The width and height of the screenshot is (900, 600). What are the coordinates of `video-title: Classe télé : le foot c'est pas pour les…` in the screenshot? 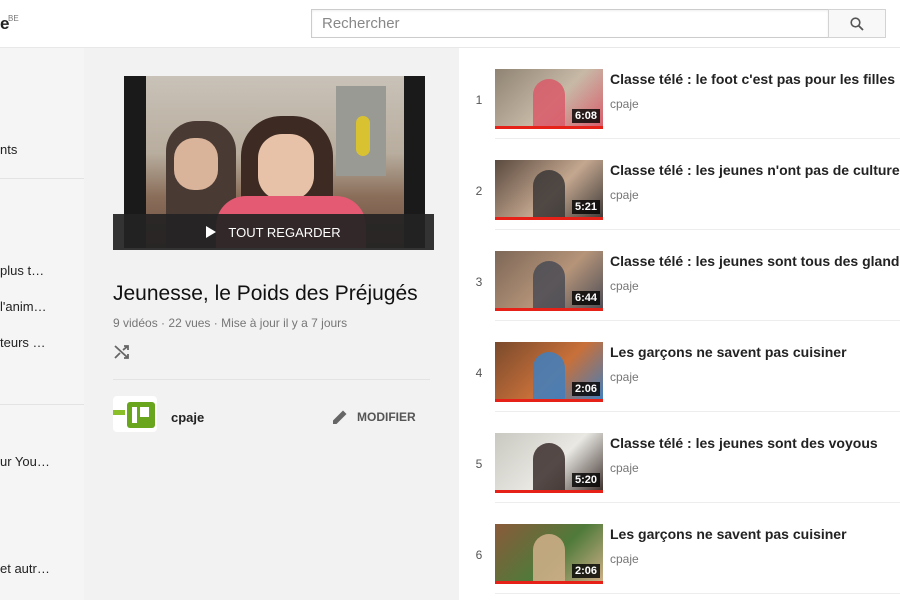 It's located at (755, 79).